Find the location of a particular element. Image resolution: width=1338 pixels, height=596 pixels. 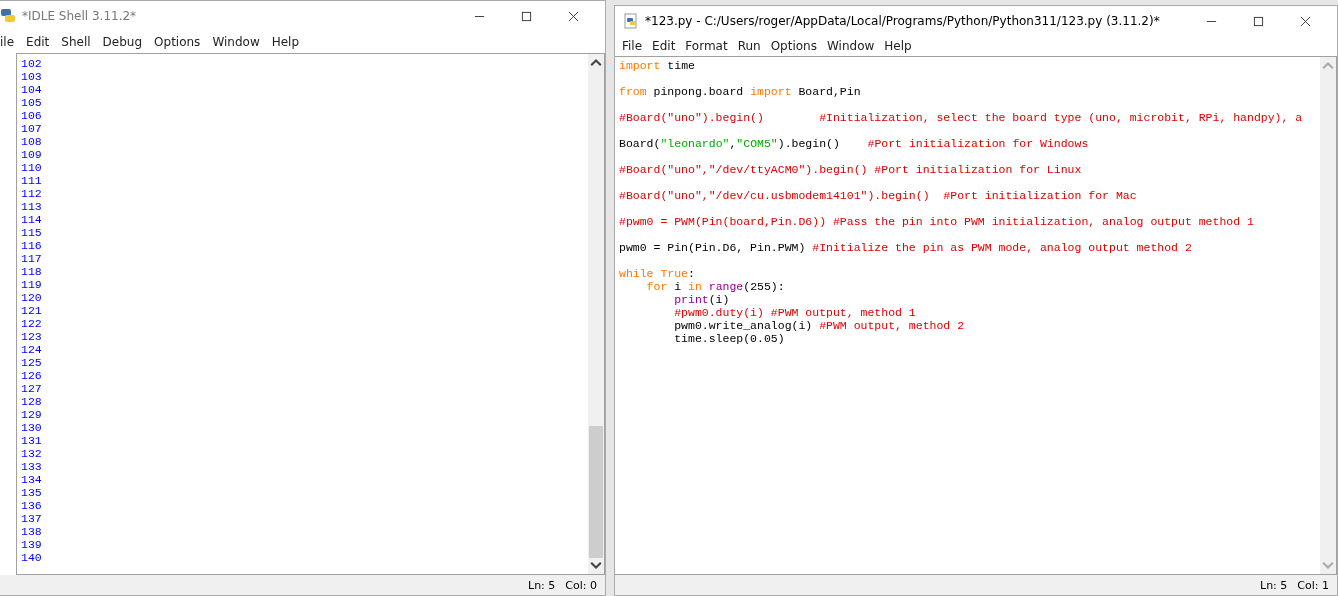

output-line: 109 is located at coordinates (31, 154).